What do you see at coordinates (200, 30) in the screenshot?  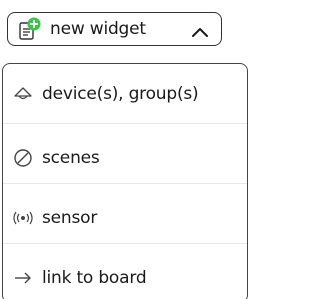 I see `chevron-up-icon` at bounding box center [200, 30].